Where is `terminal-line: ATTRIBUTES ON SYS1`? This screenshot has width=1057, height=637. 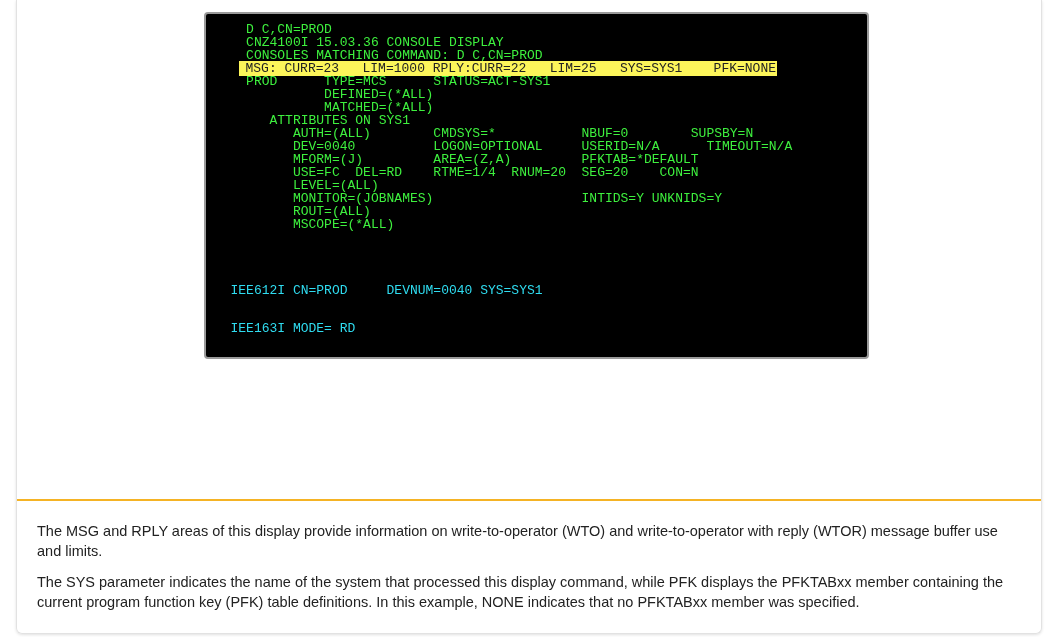
terminal-line: ATTRIBUTES ON SYS1 is located at coordinates (339, 120).